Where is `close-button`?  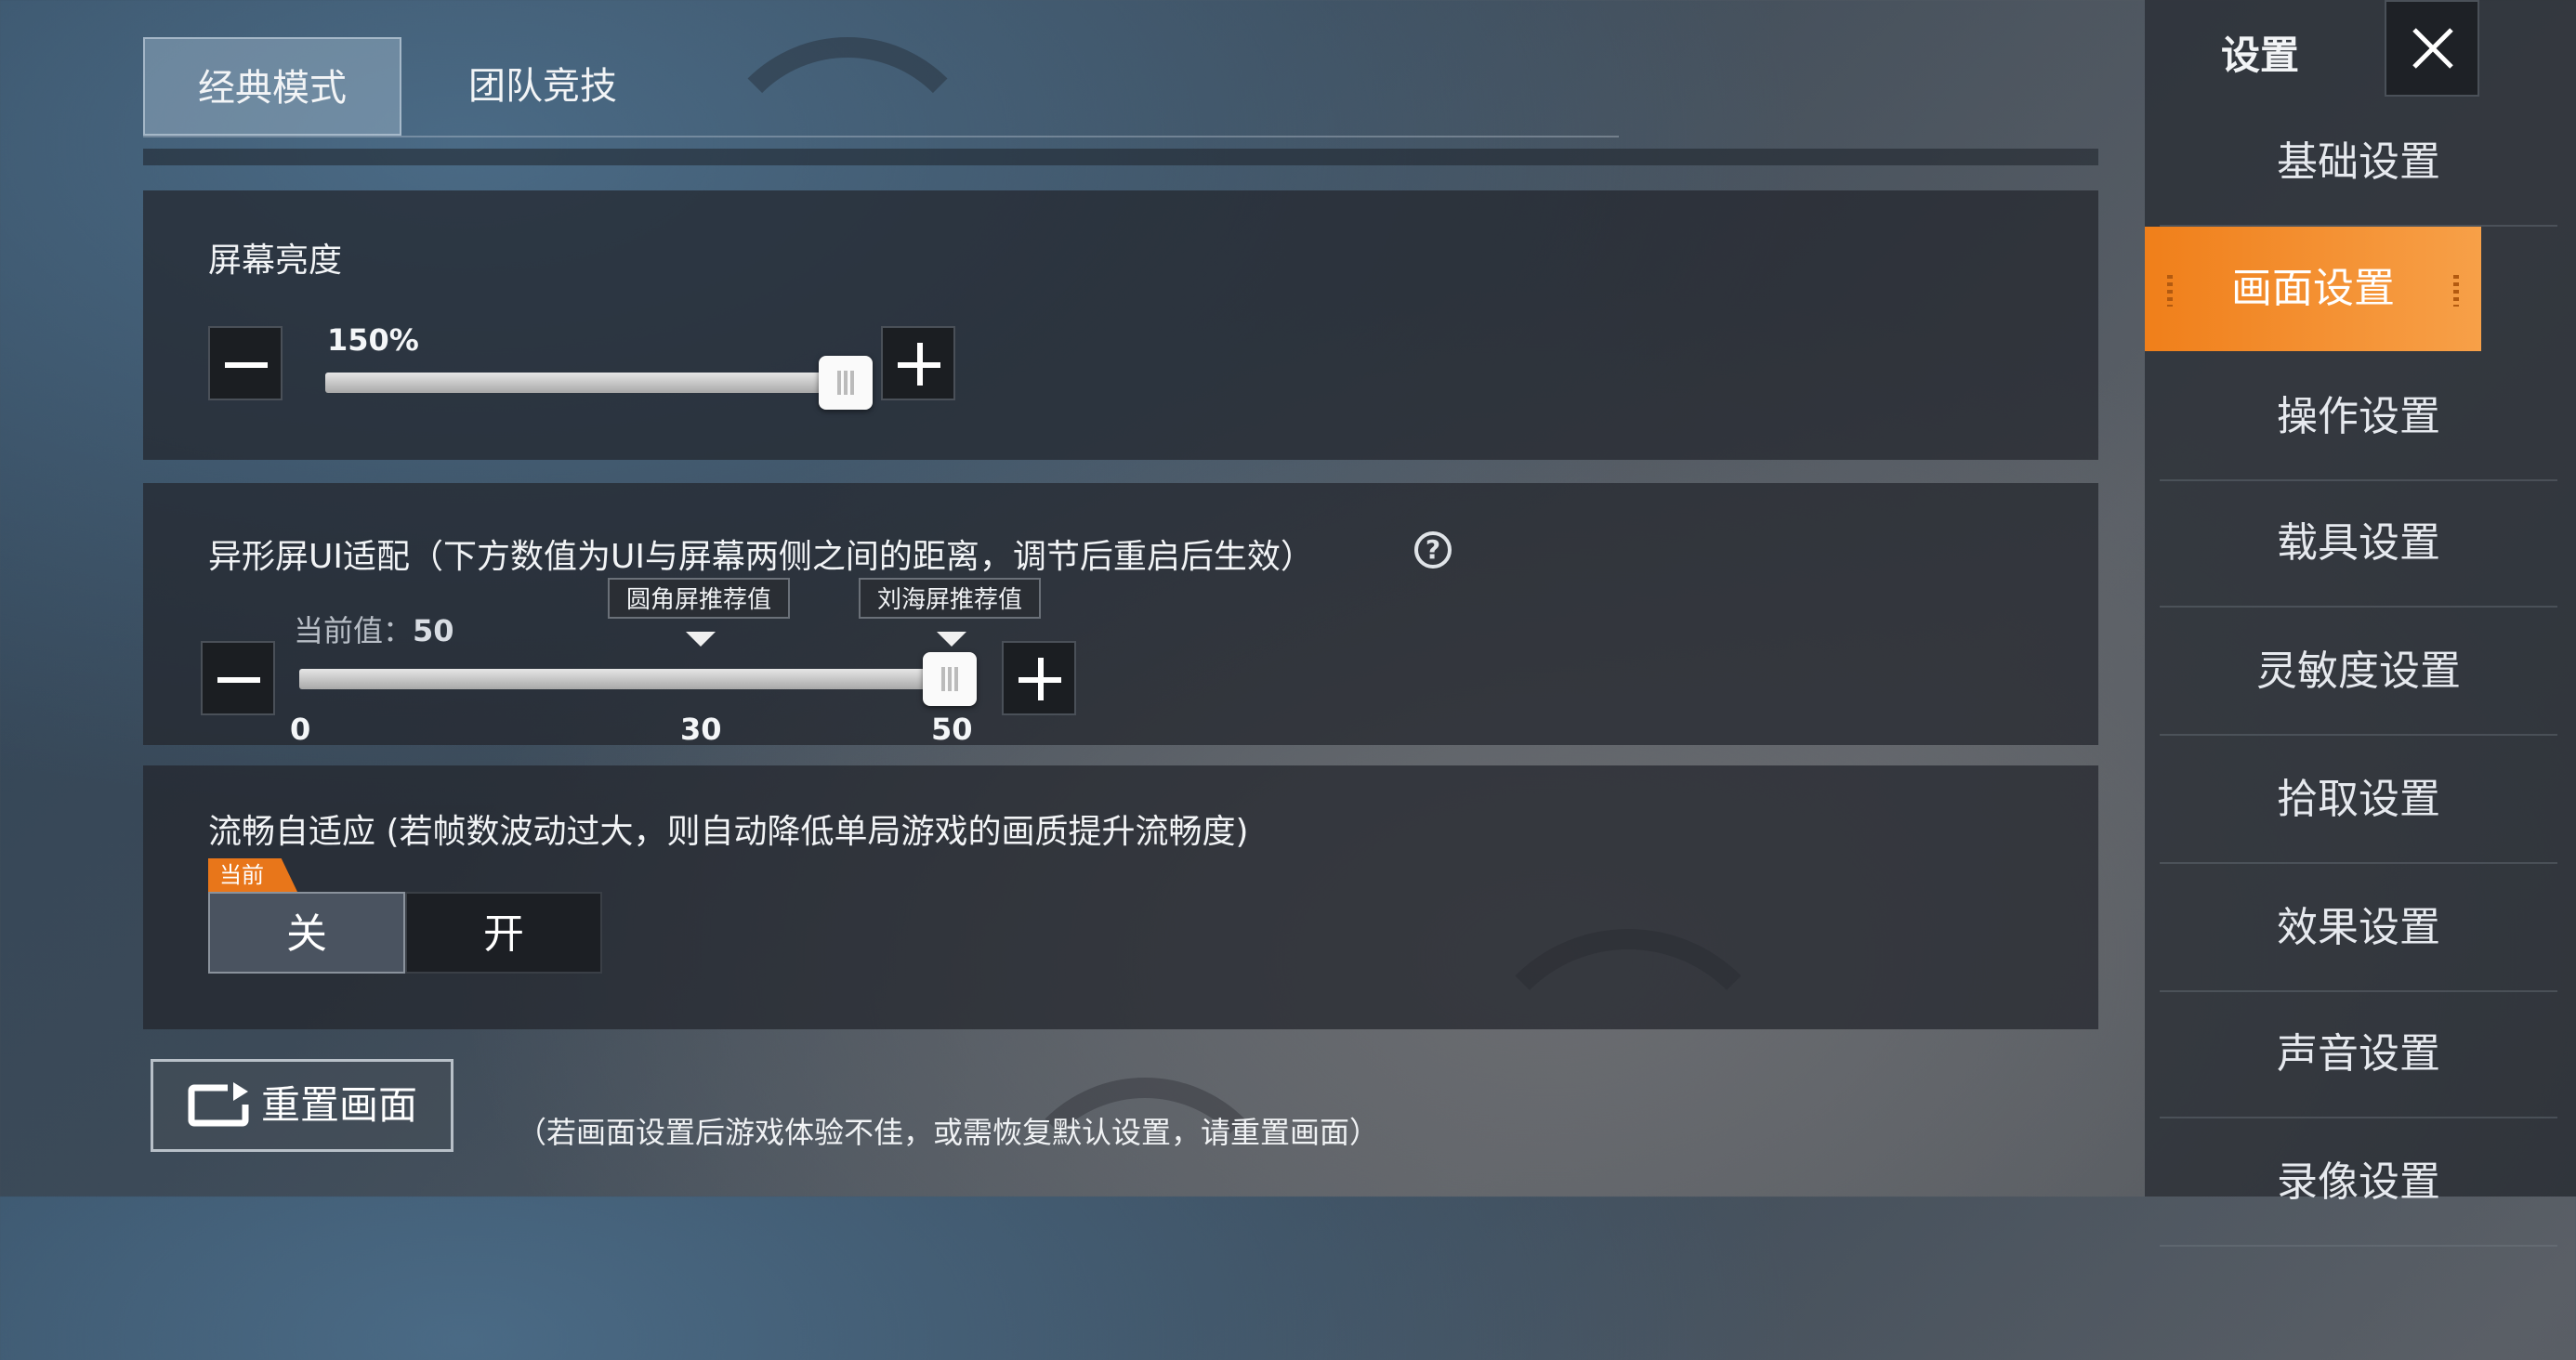 close-button is located at coordinates (2432, 48).